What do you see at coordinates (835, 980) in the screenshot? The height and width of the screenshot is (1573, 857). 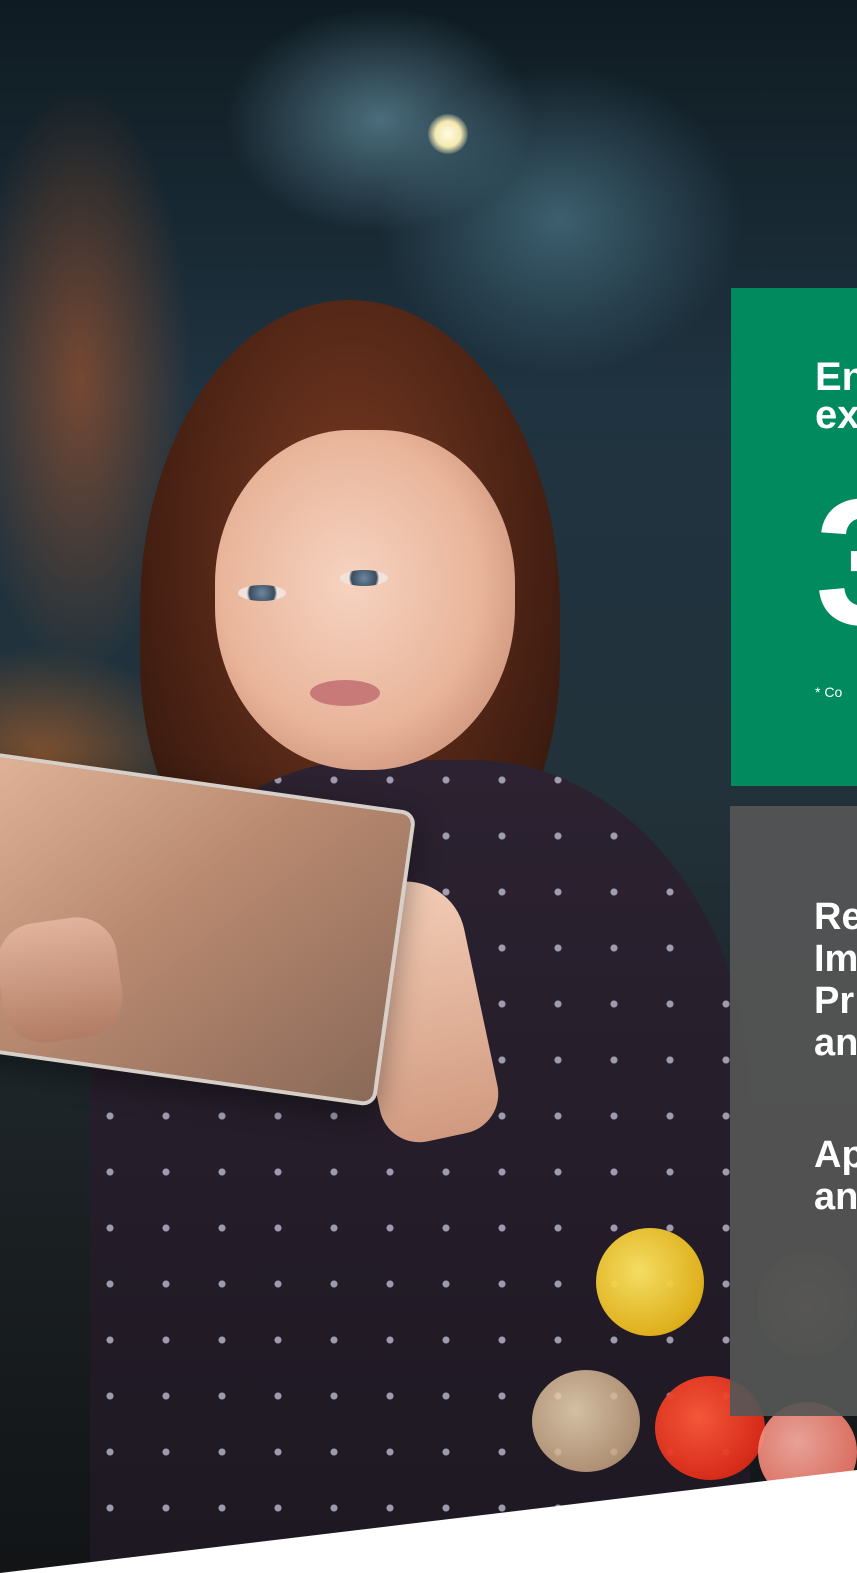 I see `grey-card-paragraph-1: Re Im Pr an` at bounding box center [835, 980].